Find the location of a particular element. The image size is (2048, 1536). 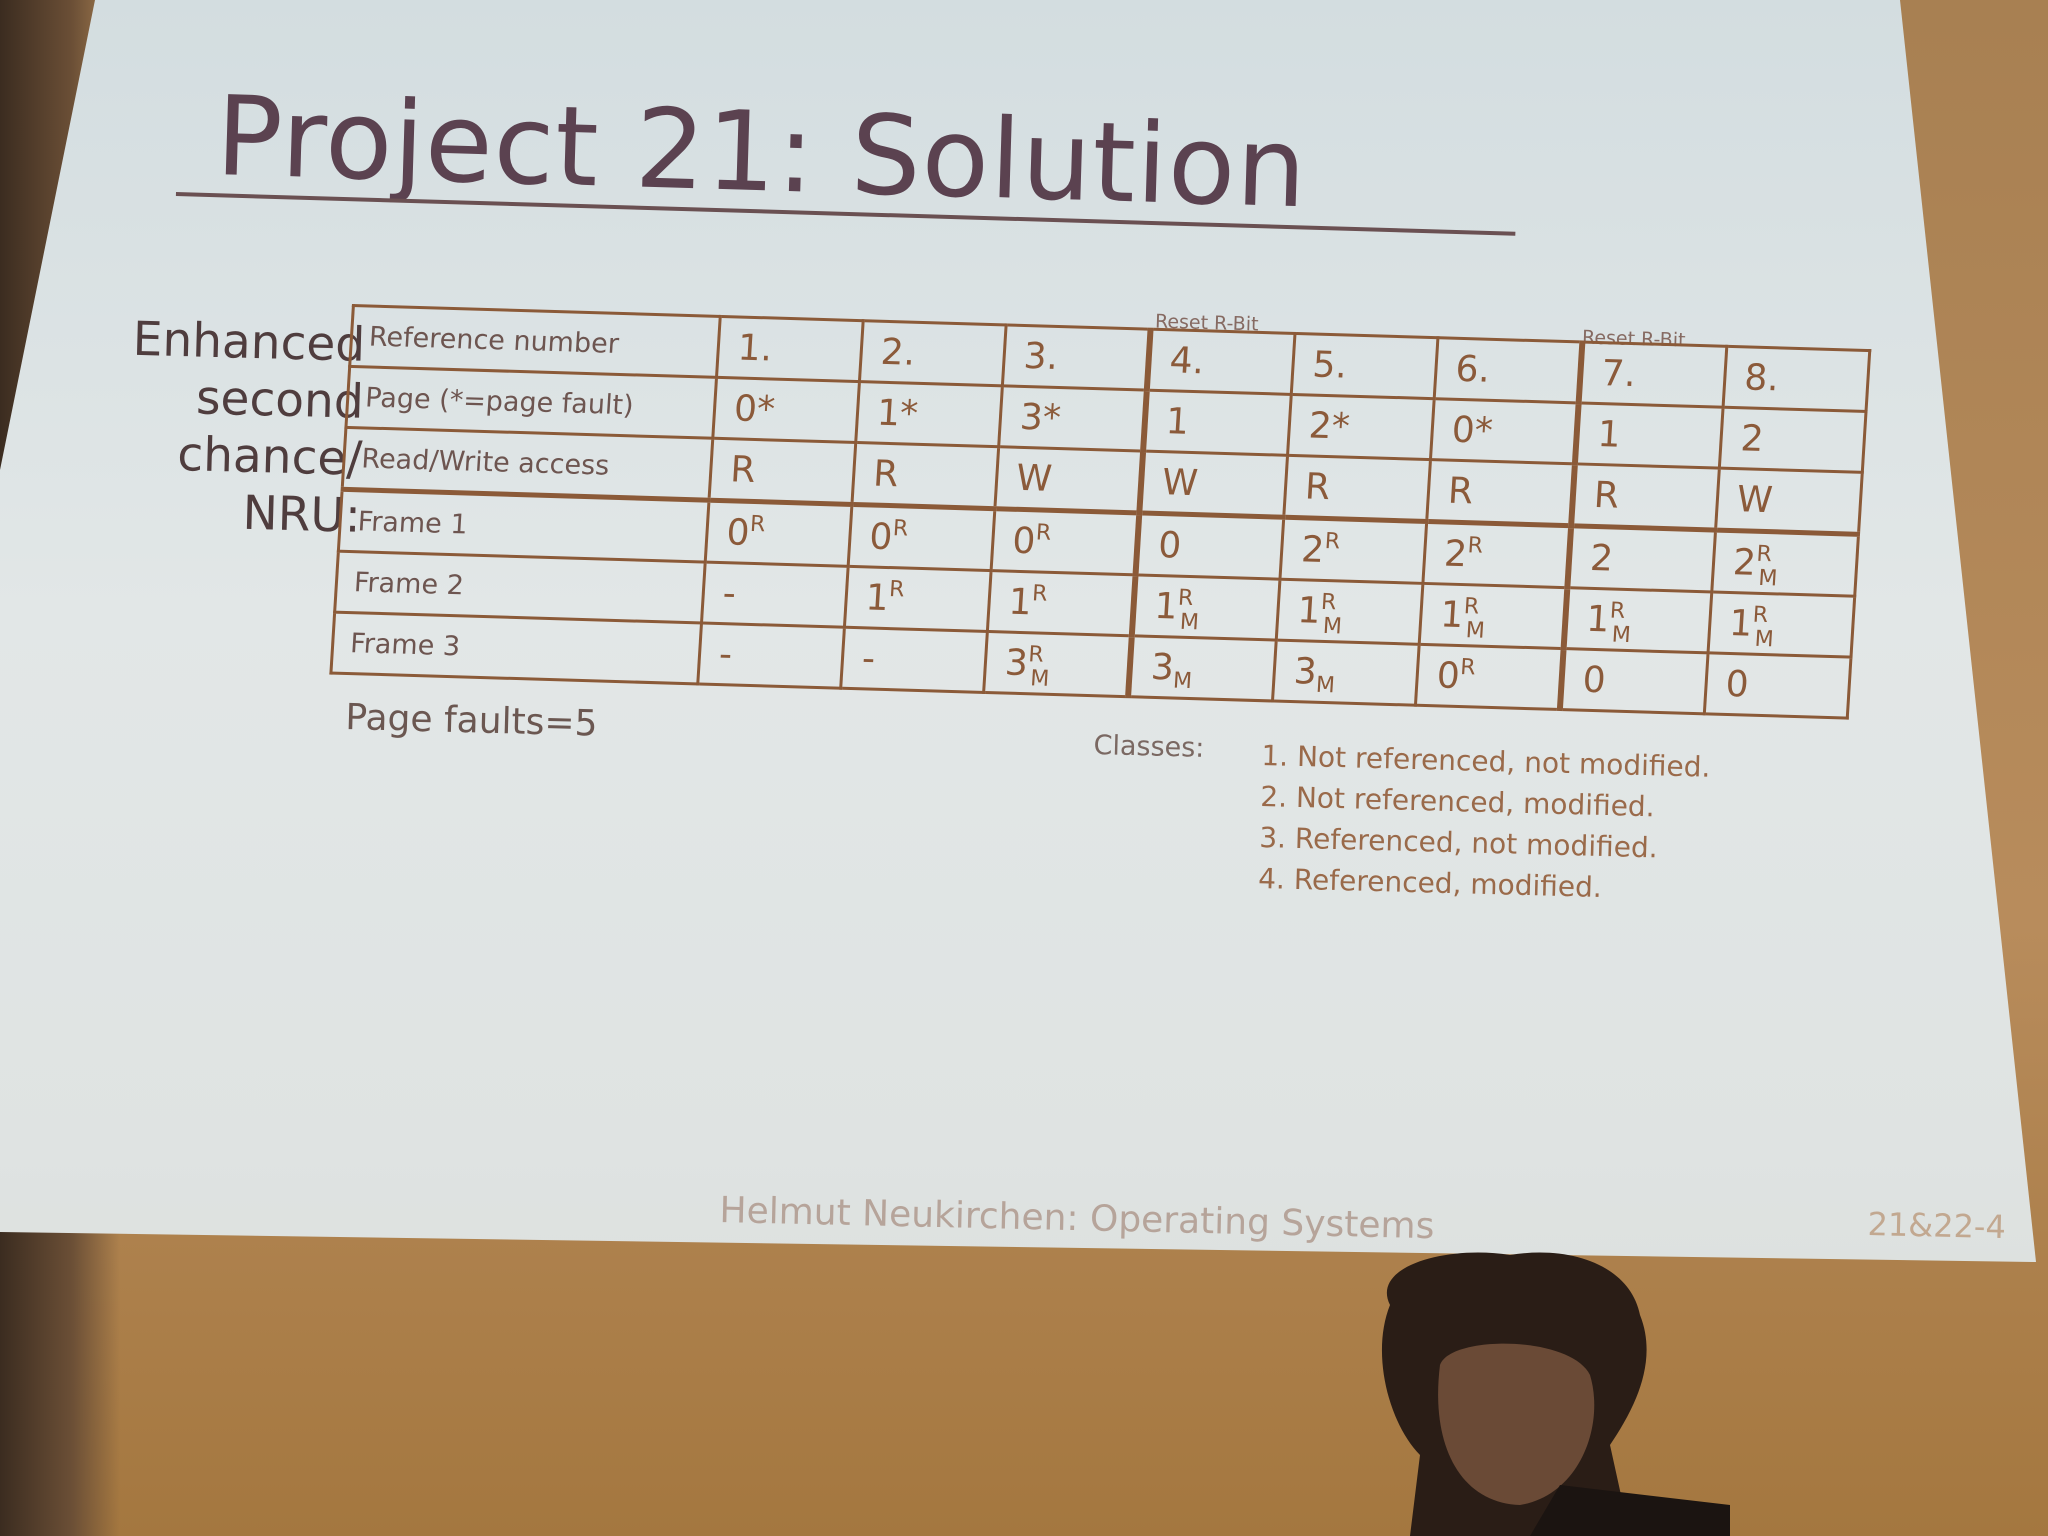

table-cell: 5. is located at coordinates (1364, 366).